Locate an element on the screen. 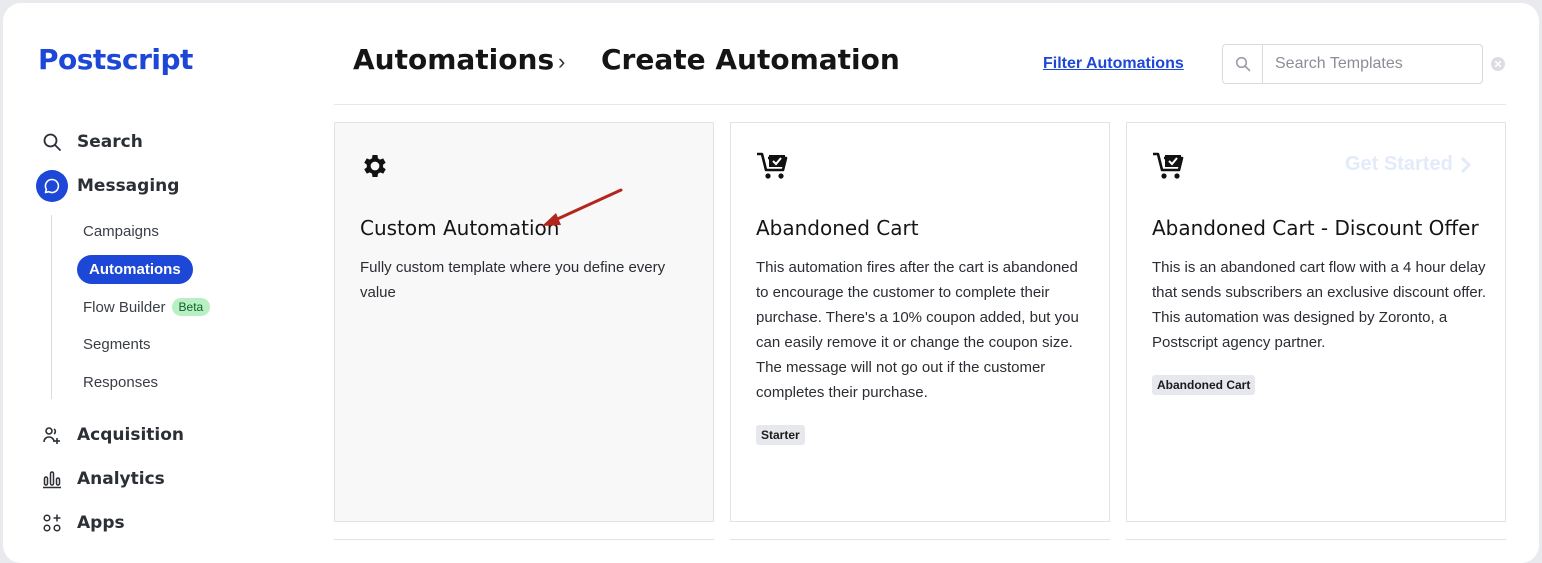 This screenshot has width=1542, height=563. header-divider is located at coordinates (920, 104).